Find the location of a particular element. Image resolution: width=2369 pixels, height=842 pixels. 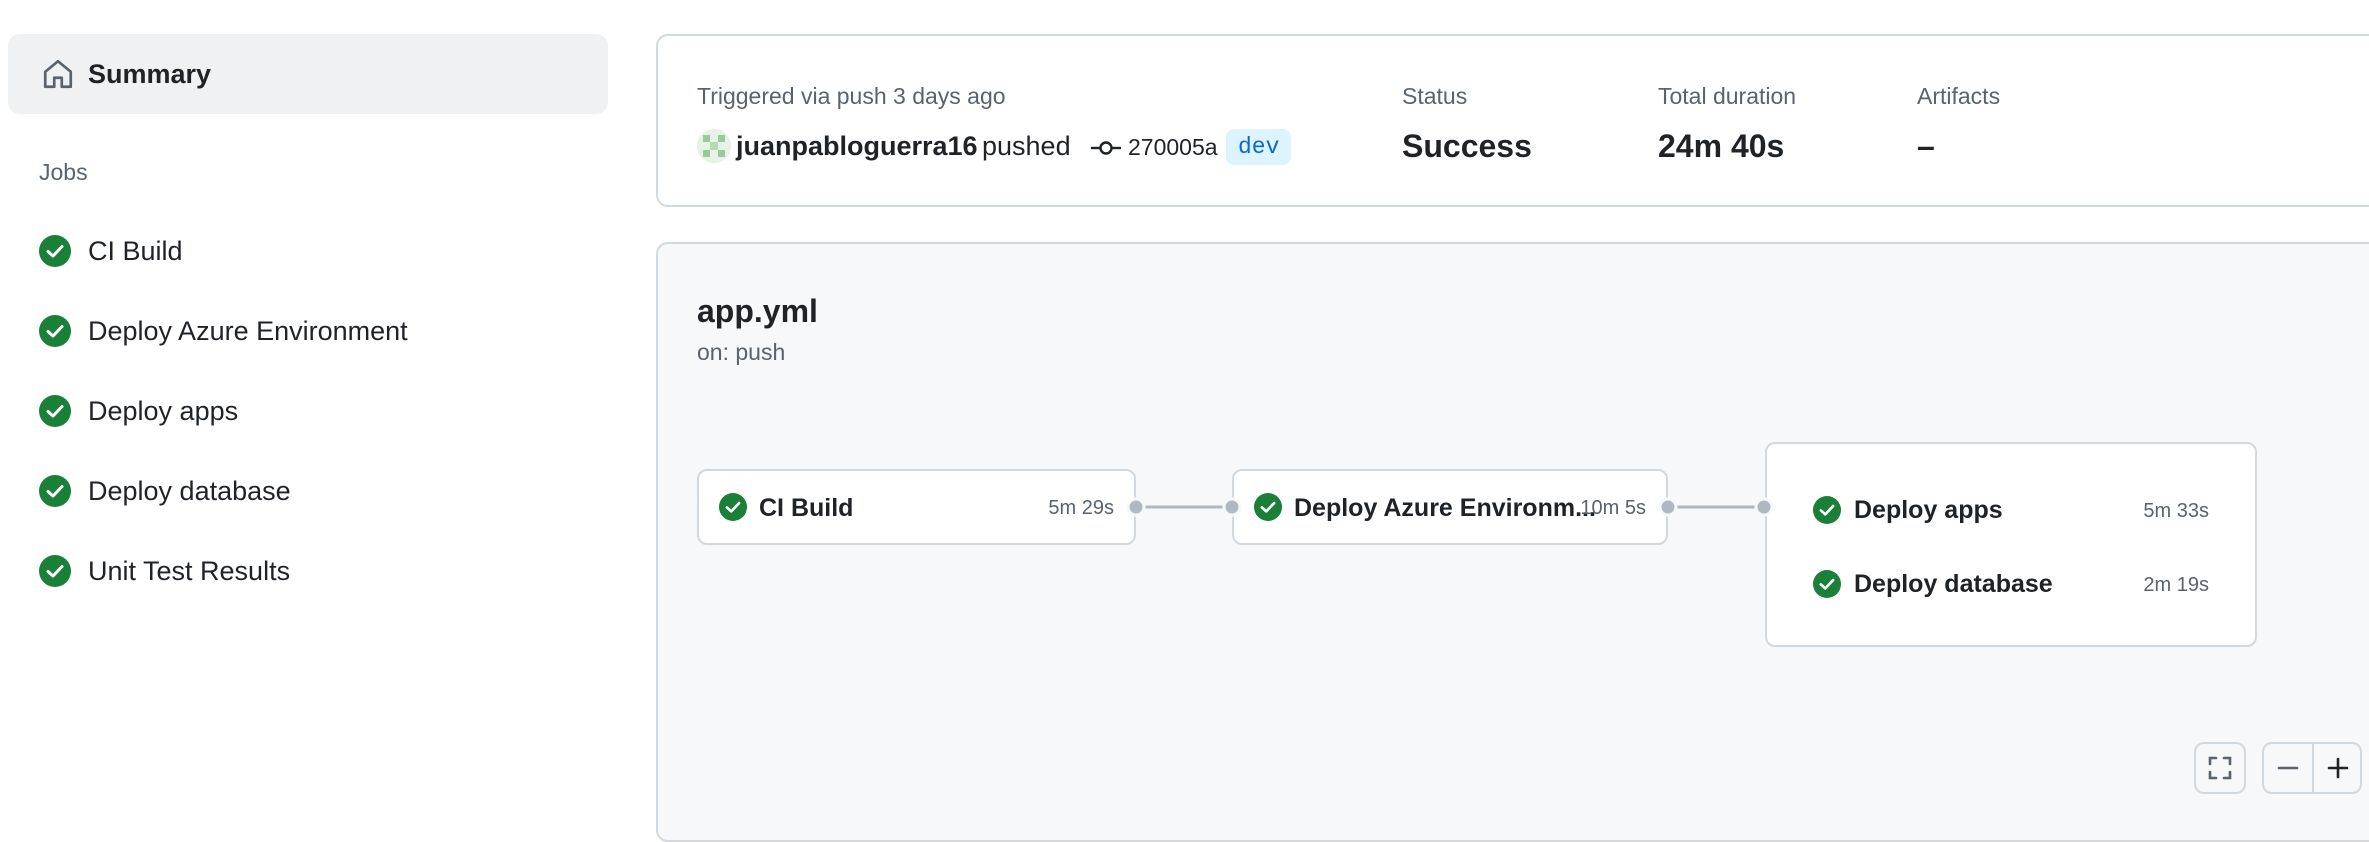

workflow-name: app.yml is located at coordinates (757, 311).